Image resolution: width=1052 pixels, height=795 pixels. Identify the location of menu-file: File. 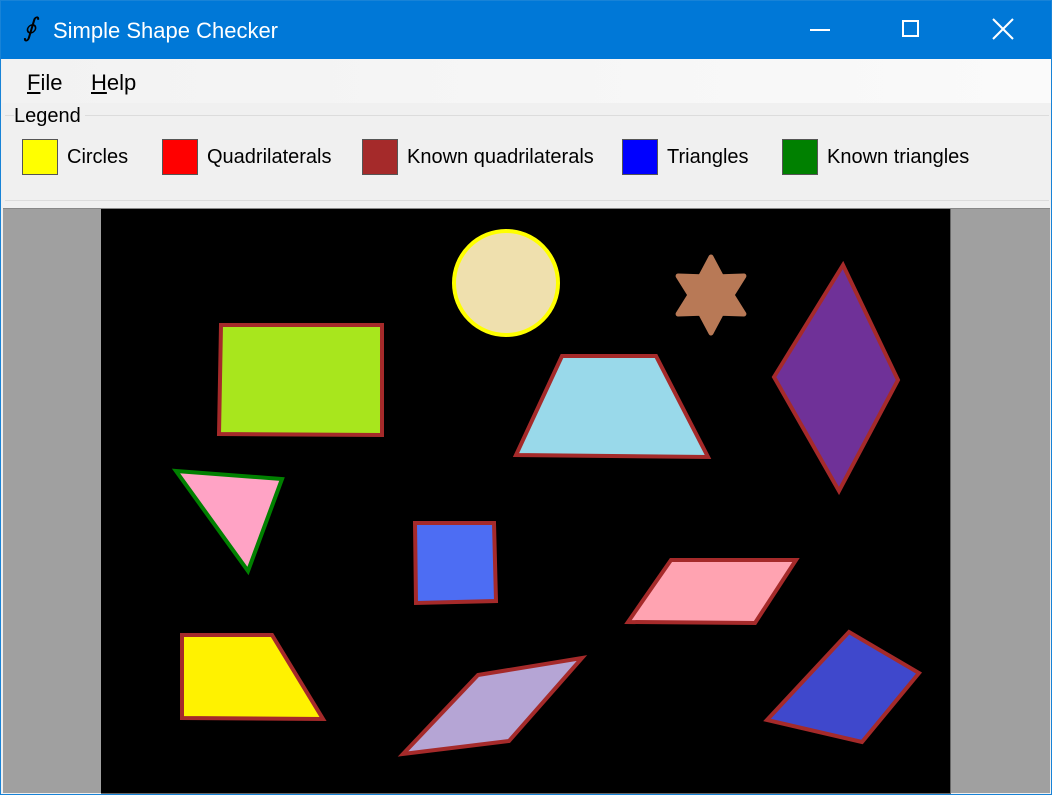
(44, 83).